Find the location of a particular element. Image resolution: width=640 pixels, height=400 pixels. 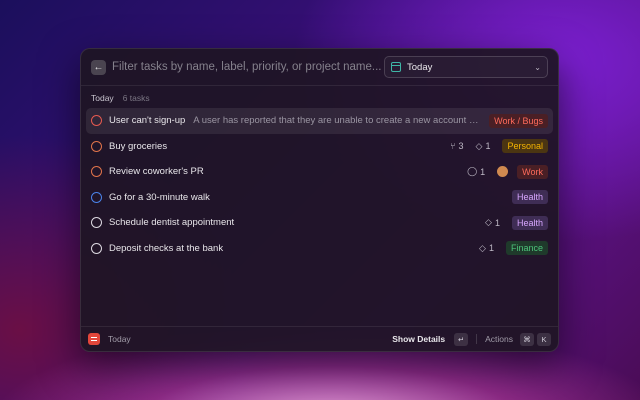

search-bar: ← Today ⌄ is located at coordinates (319, 67).